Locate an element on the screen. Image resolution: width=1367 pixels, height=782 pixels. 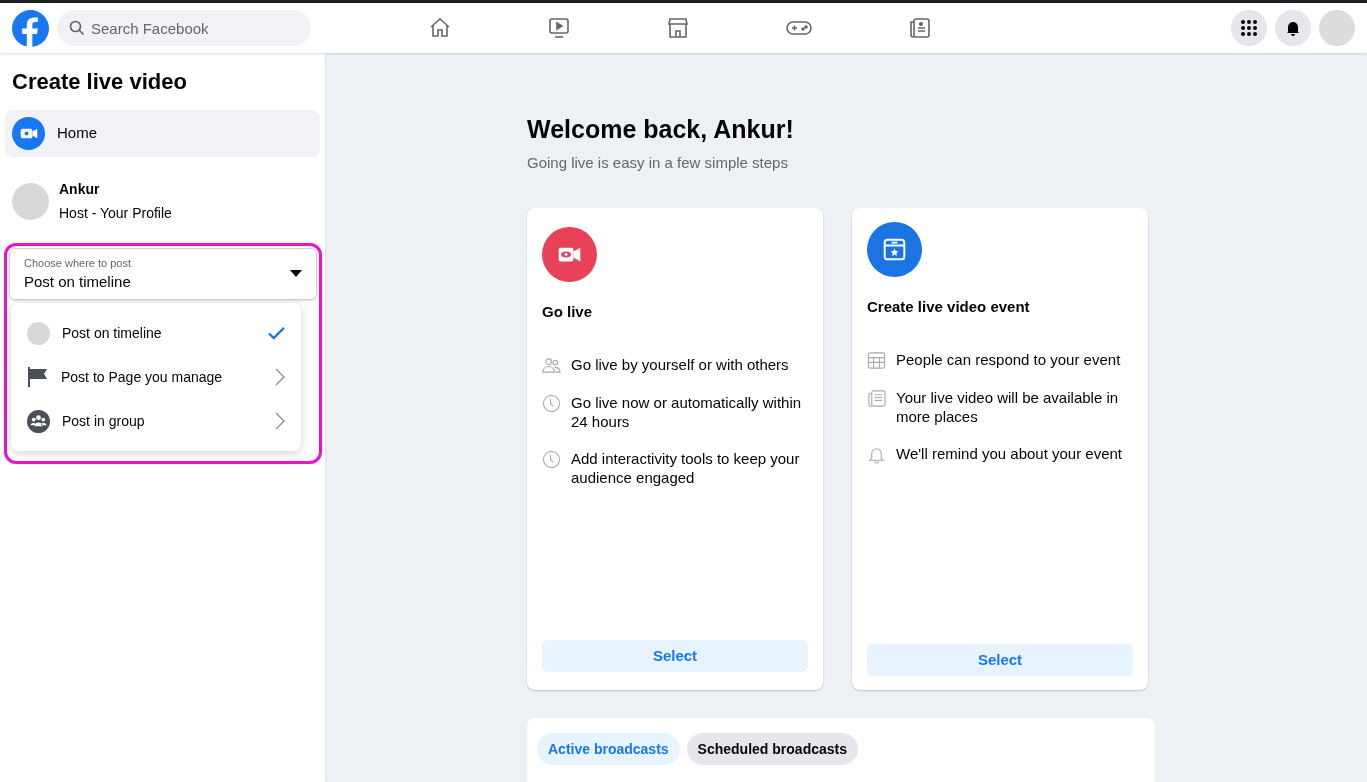
search-icon is located at coordinates (77, 28).